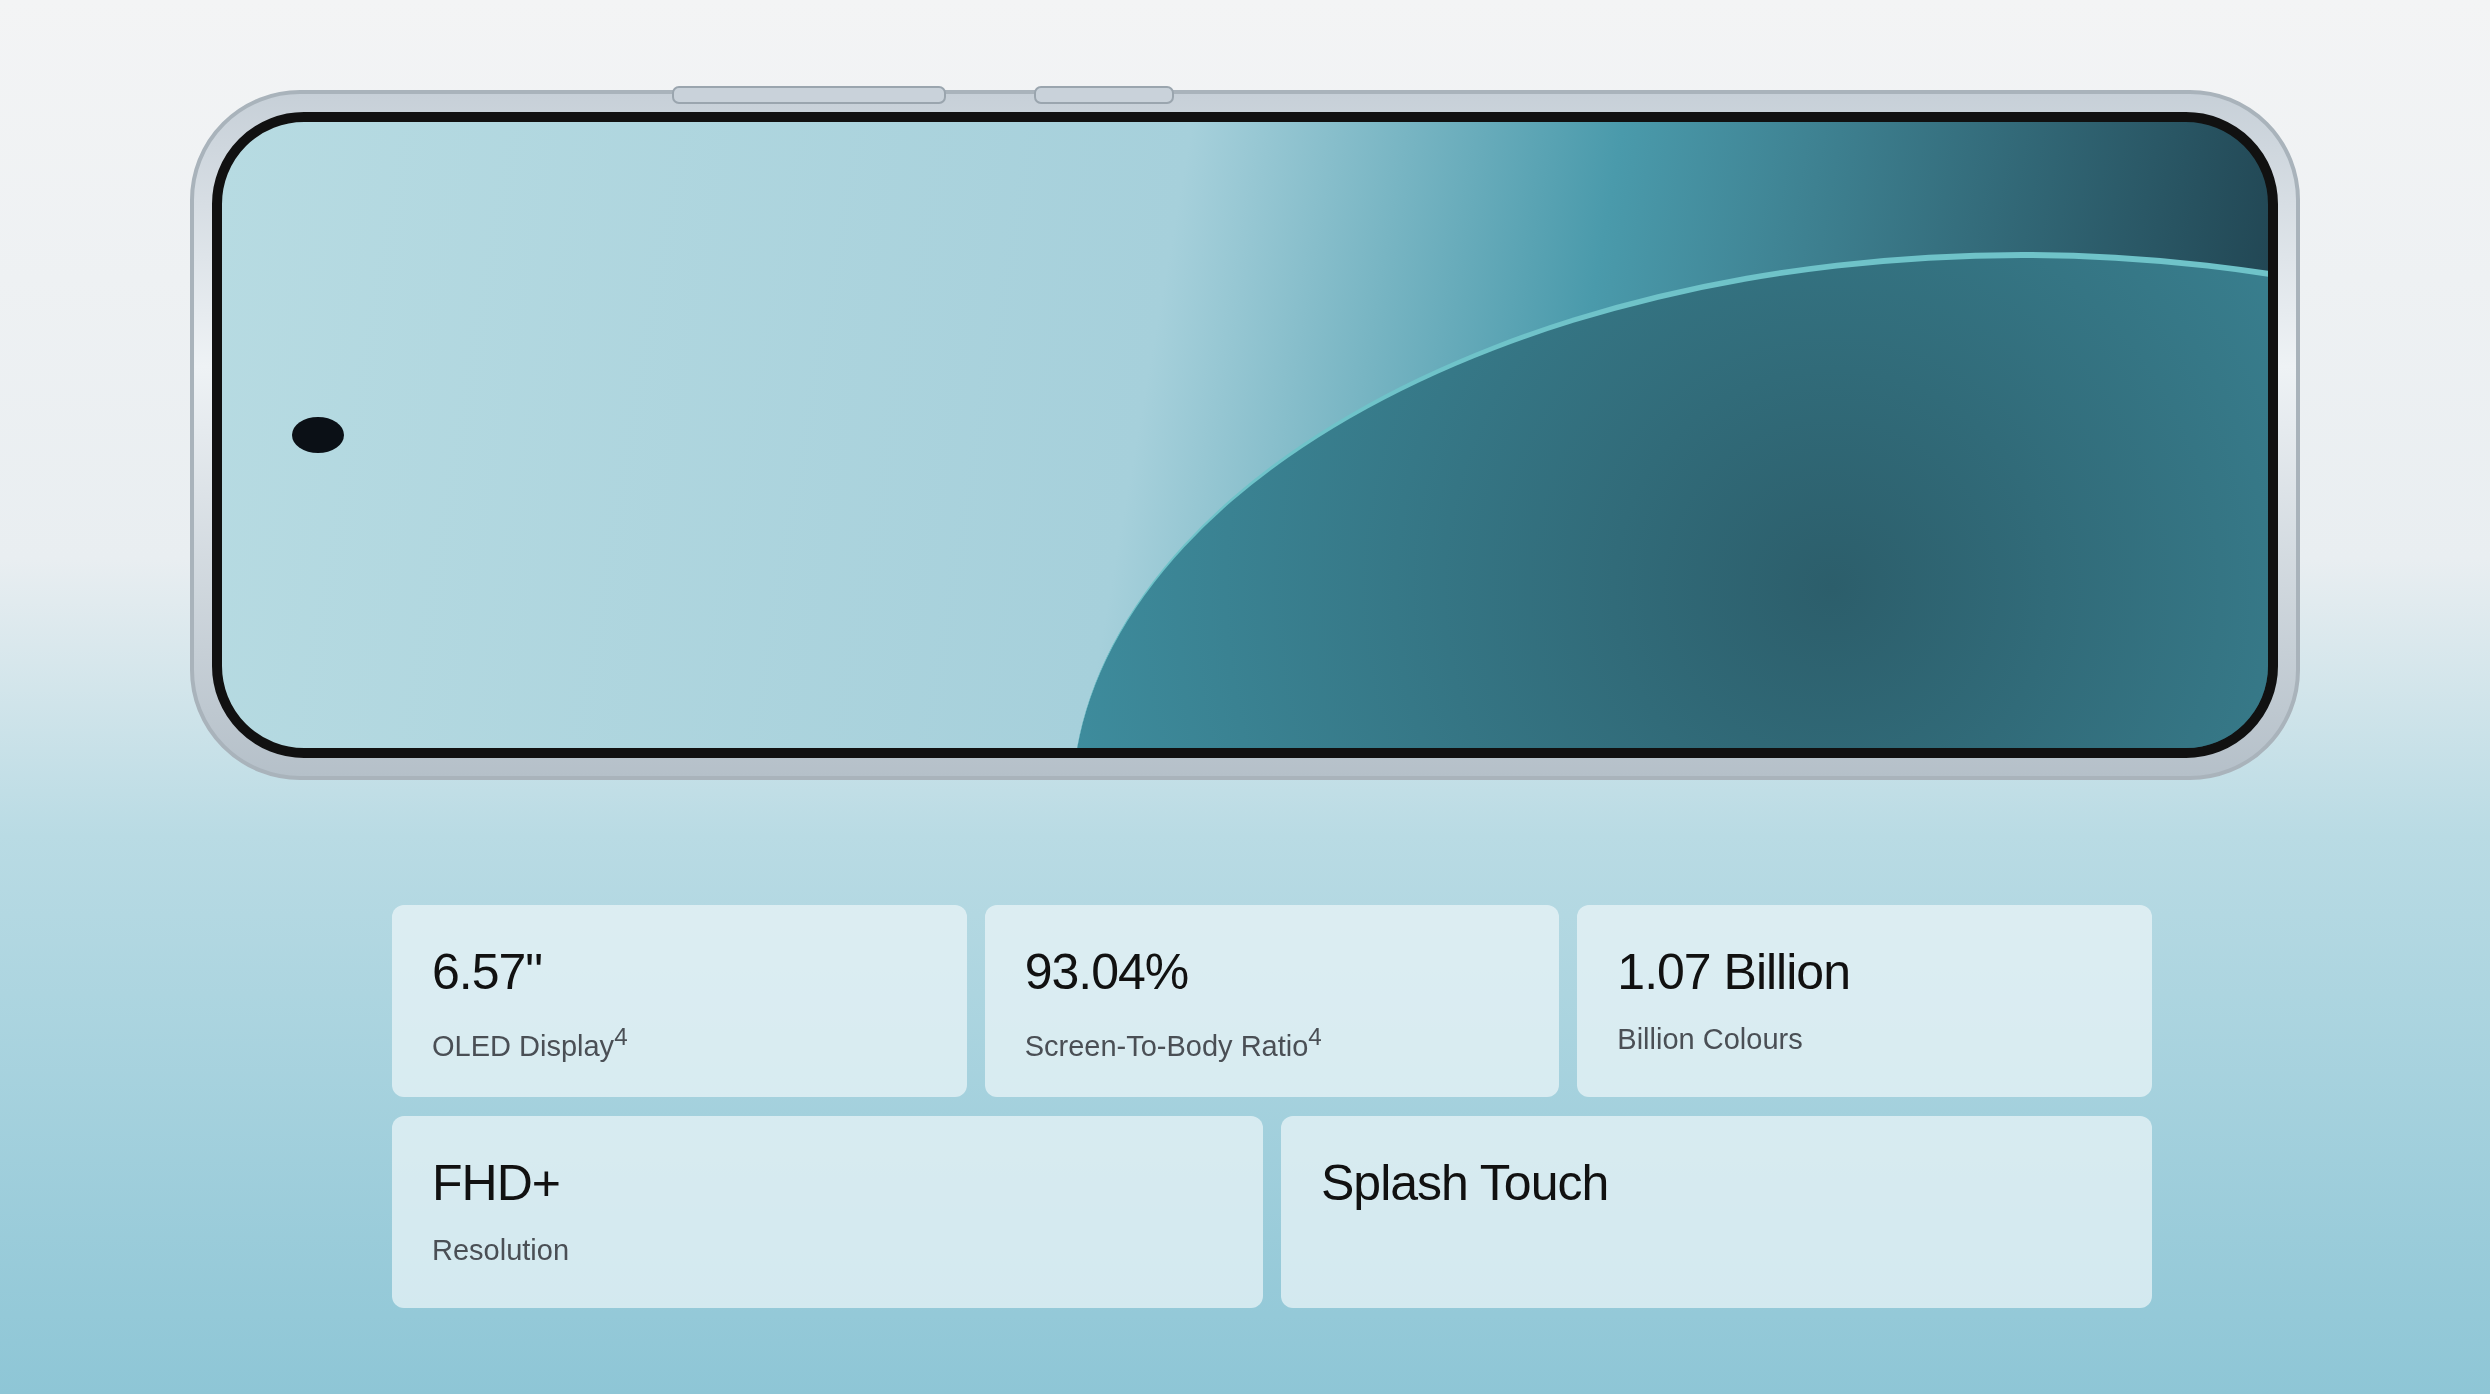 The height and width of the screenshot is (1394, 2490). I want to click on spec-label: OLED Display$^{4}$, so click(530, 1043).